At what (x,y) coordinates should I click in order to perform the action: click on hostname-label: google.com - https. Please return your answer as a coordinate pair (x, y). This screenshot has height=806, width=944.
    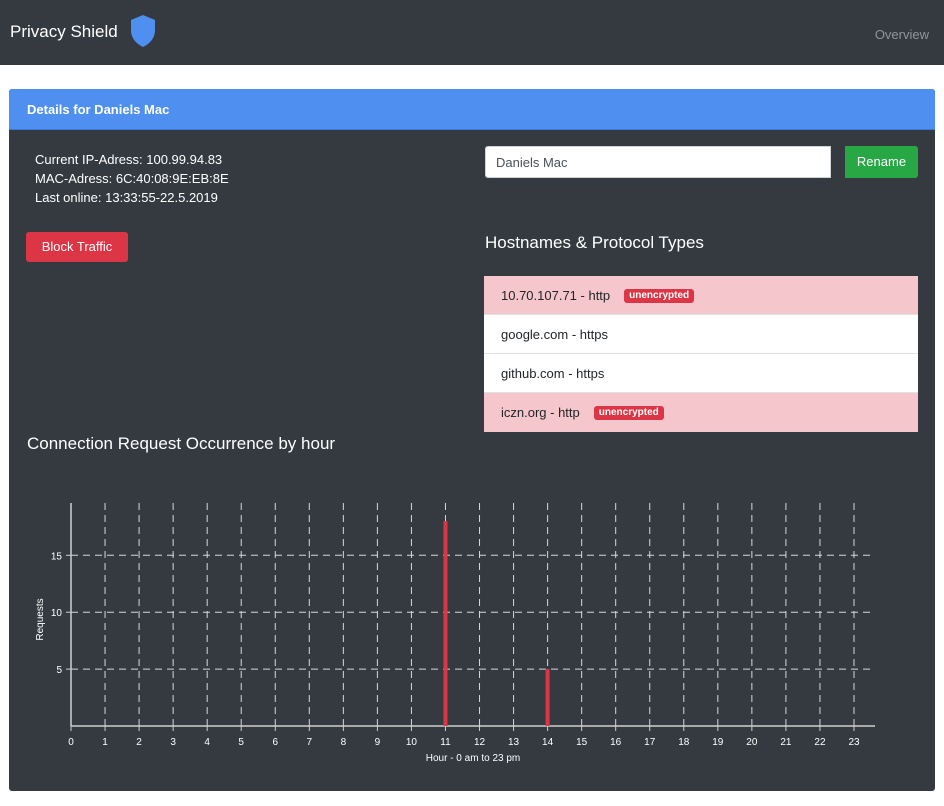
    Looking at the image, I should click on (554, 334).